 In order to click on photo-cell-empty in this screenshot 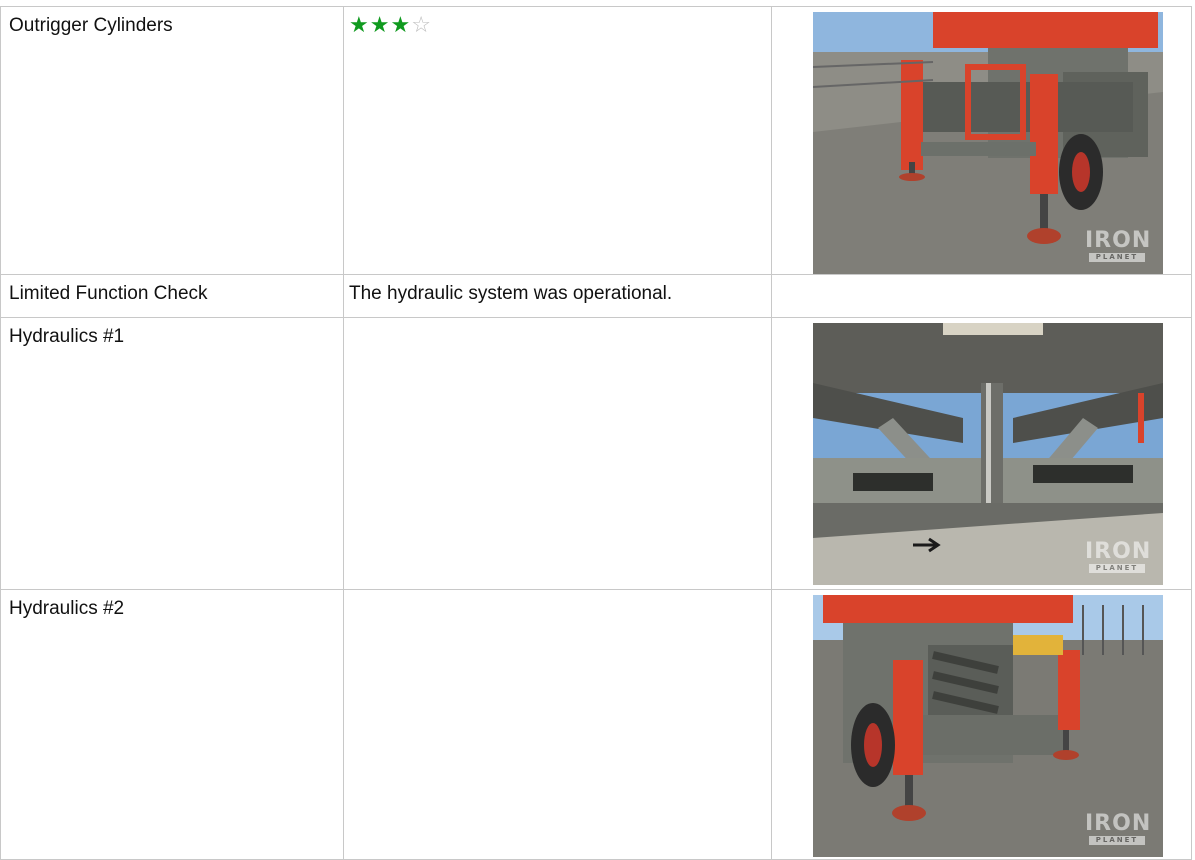, I will do `click(981, 296)`.